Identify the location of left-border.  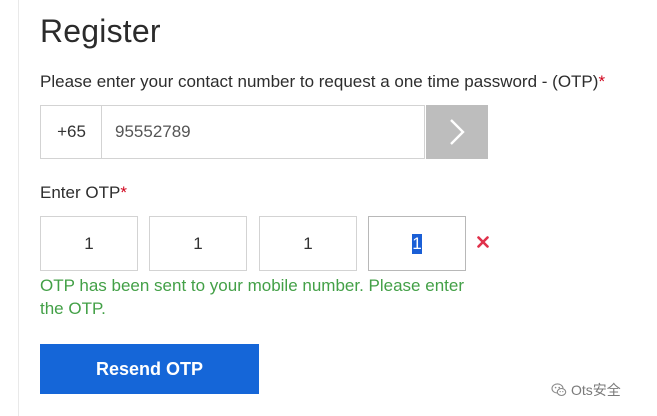
(18, 208).